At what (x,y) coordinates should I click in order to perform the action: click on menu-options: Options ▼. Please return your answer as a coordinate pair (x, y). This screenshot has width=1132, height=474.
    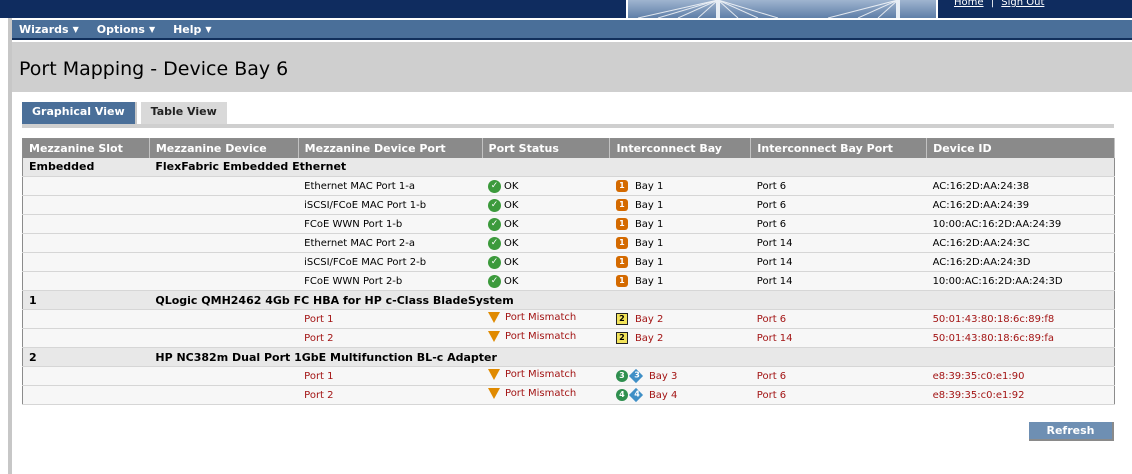
    Looking at the image, I should click on (126, 29).